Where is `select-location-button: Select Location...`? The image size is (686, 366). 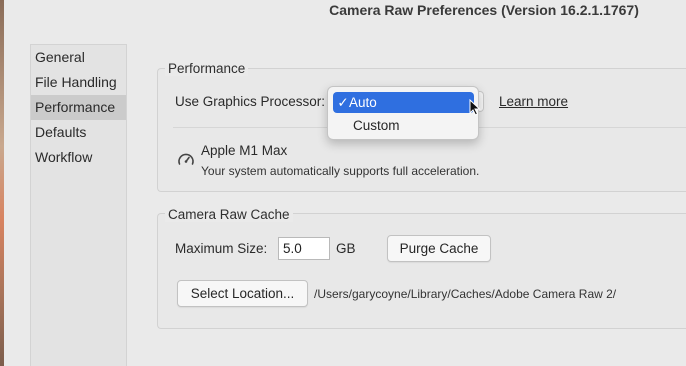 select-location-button: Select Location... is located at coordinates (242, 293).